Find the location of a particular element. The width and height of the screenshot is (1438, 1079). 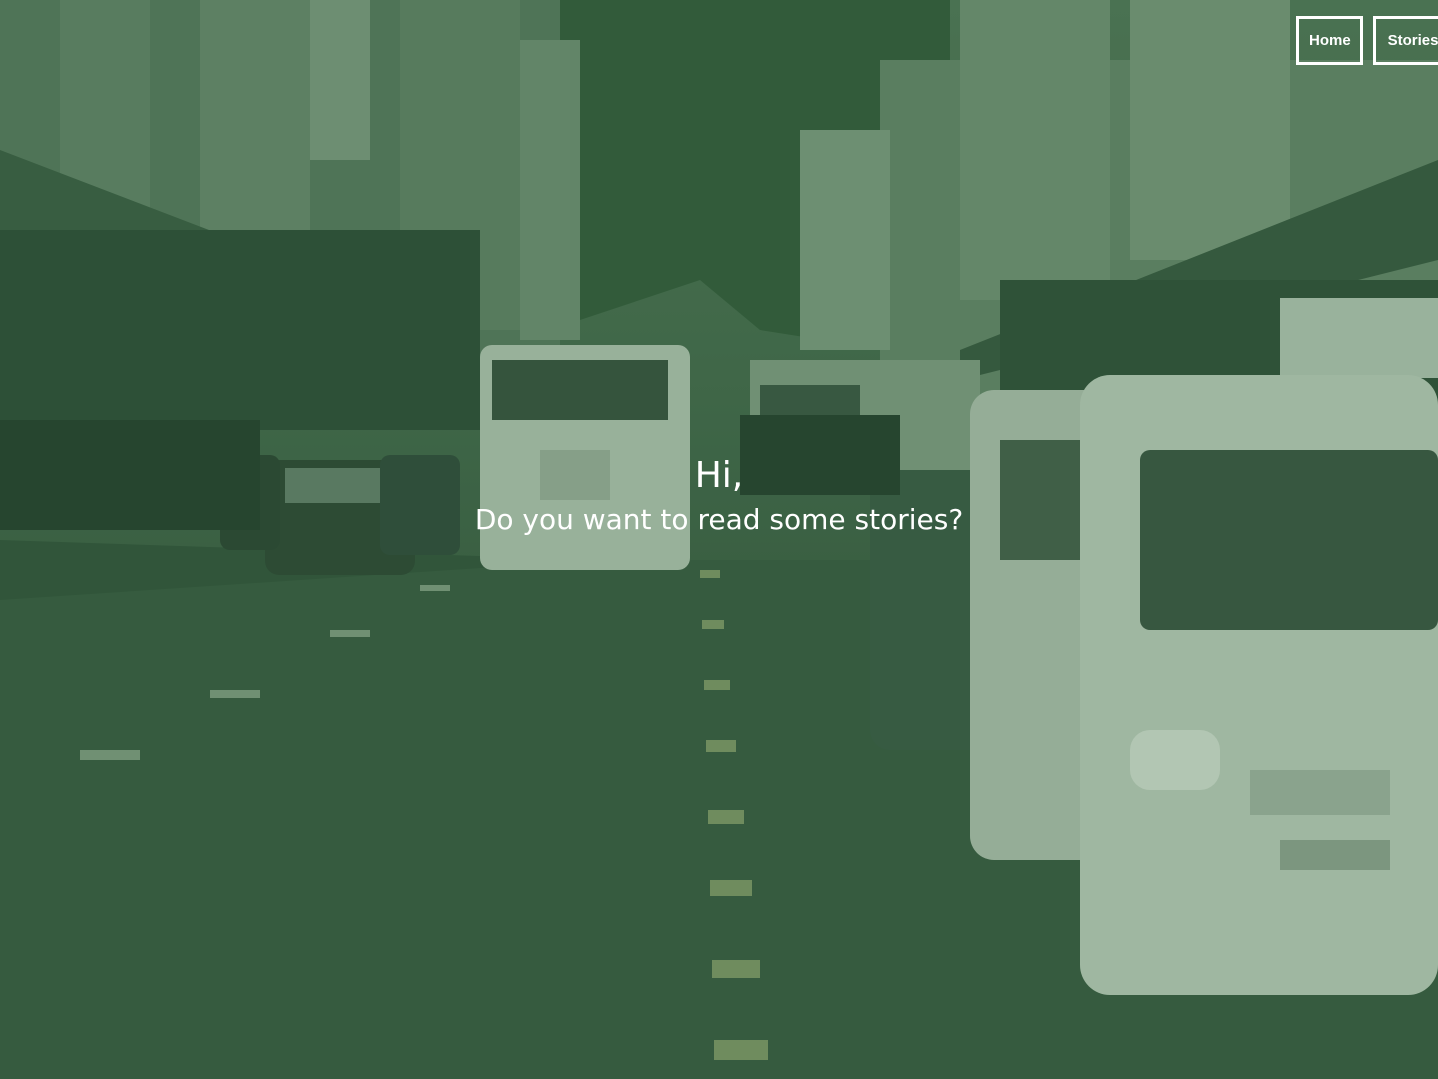

stories-button: Stories is located at coordinates (1405, 40).